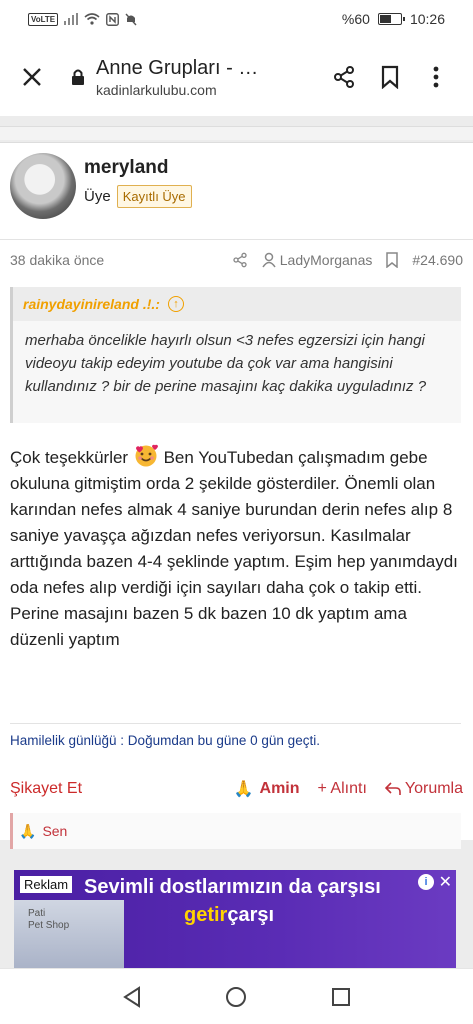 The image size is (473, 1024). I want to click on battery-icon, so click(391, 19).